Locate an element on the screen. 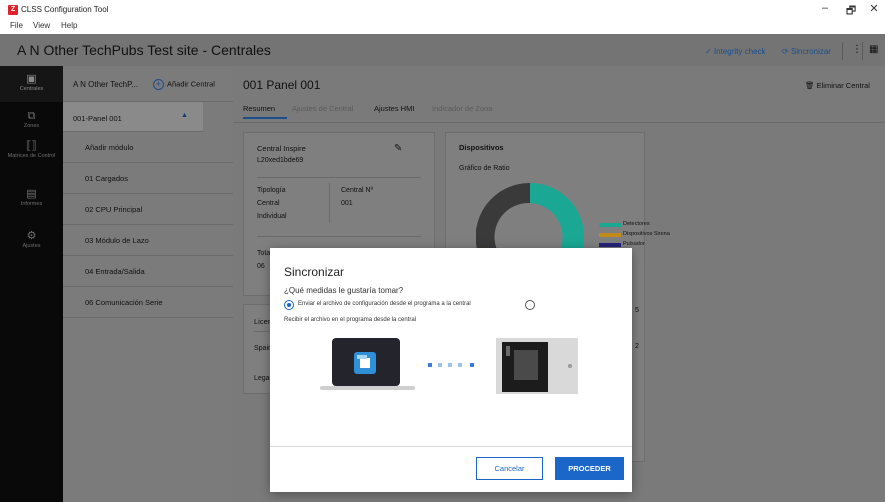 The height and width of the screenshot is (502, 885). central-number-label: Central Nº is located at coordinates (357, 190).